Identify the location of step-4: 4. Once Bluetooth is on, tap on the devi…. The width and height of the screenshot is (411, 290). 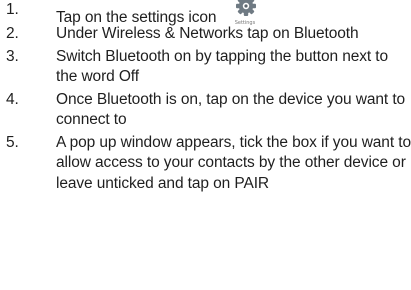
(205, 110).